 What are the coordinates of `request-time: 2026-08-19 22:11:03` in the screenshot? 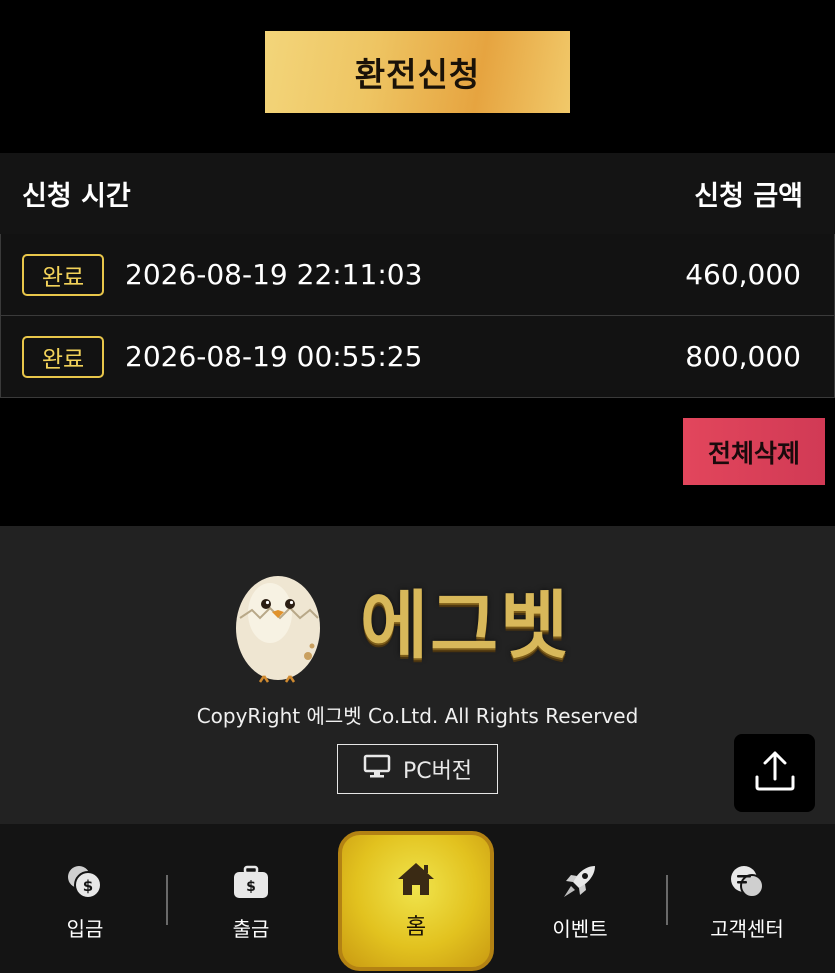 It's located at (274, 274).